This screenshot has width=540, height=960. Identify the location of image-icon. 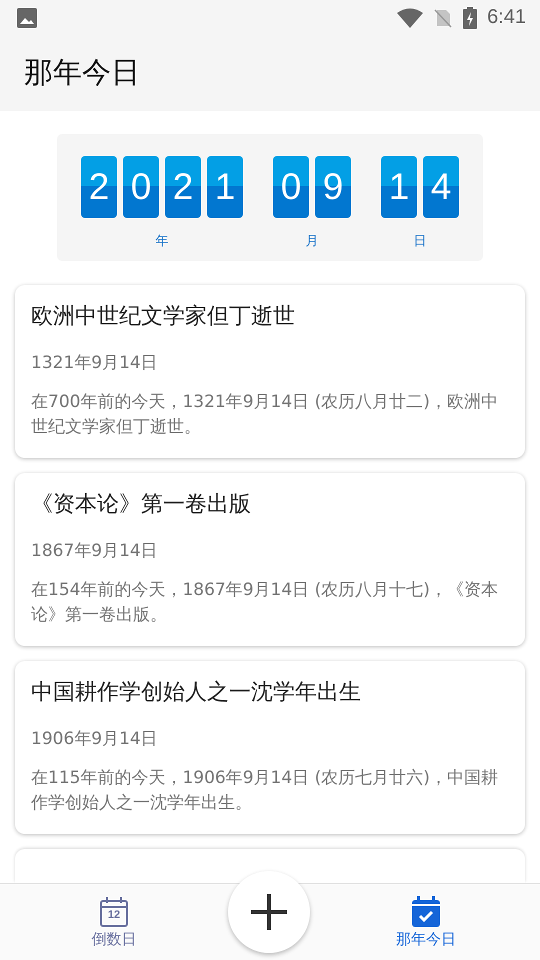
(27, 18).